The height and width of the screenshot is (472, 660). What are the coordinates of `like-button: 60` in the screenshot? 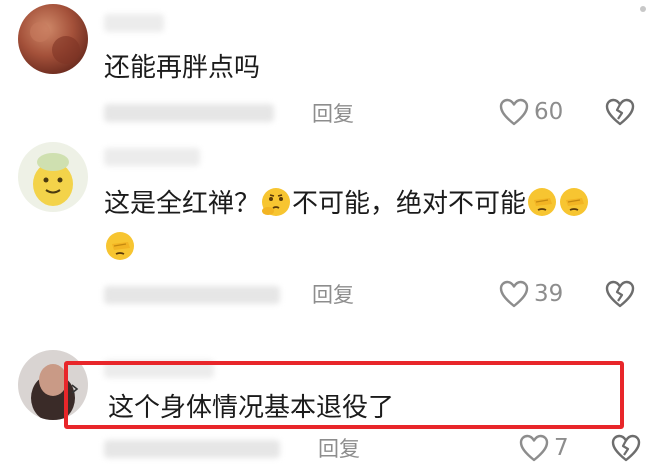 It's located at (530, 112).